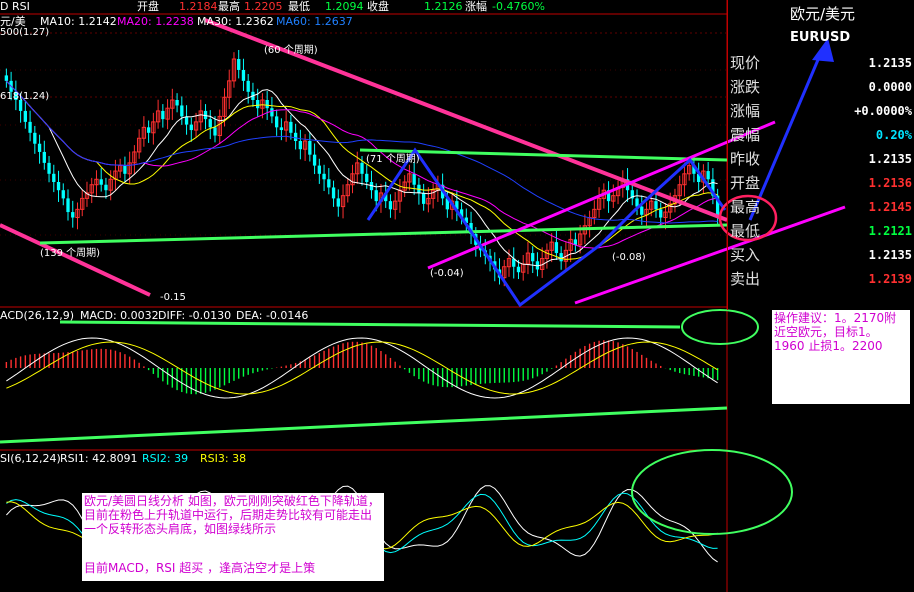  Describe the element at coordinates (148, 6) in the screenshot. I see `open-label: 开盘` at that location.